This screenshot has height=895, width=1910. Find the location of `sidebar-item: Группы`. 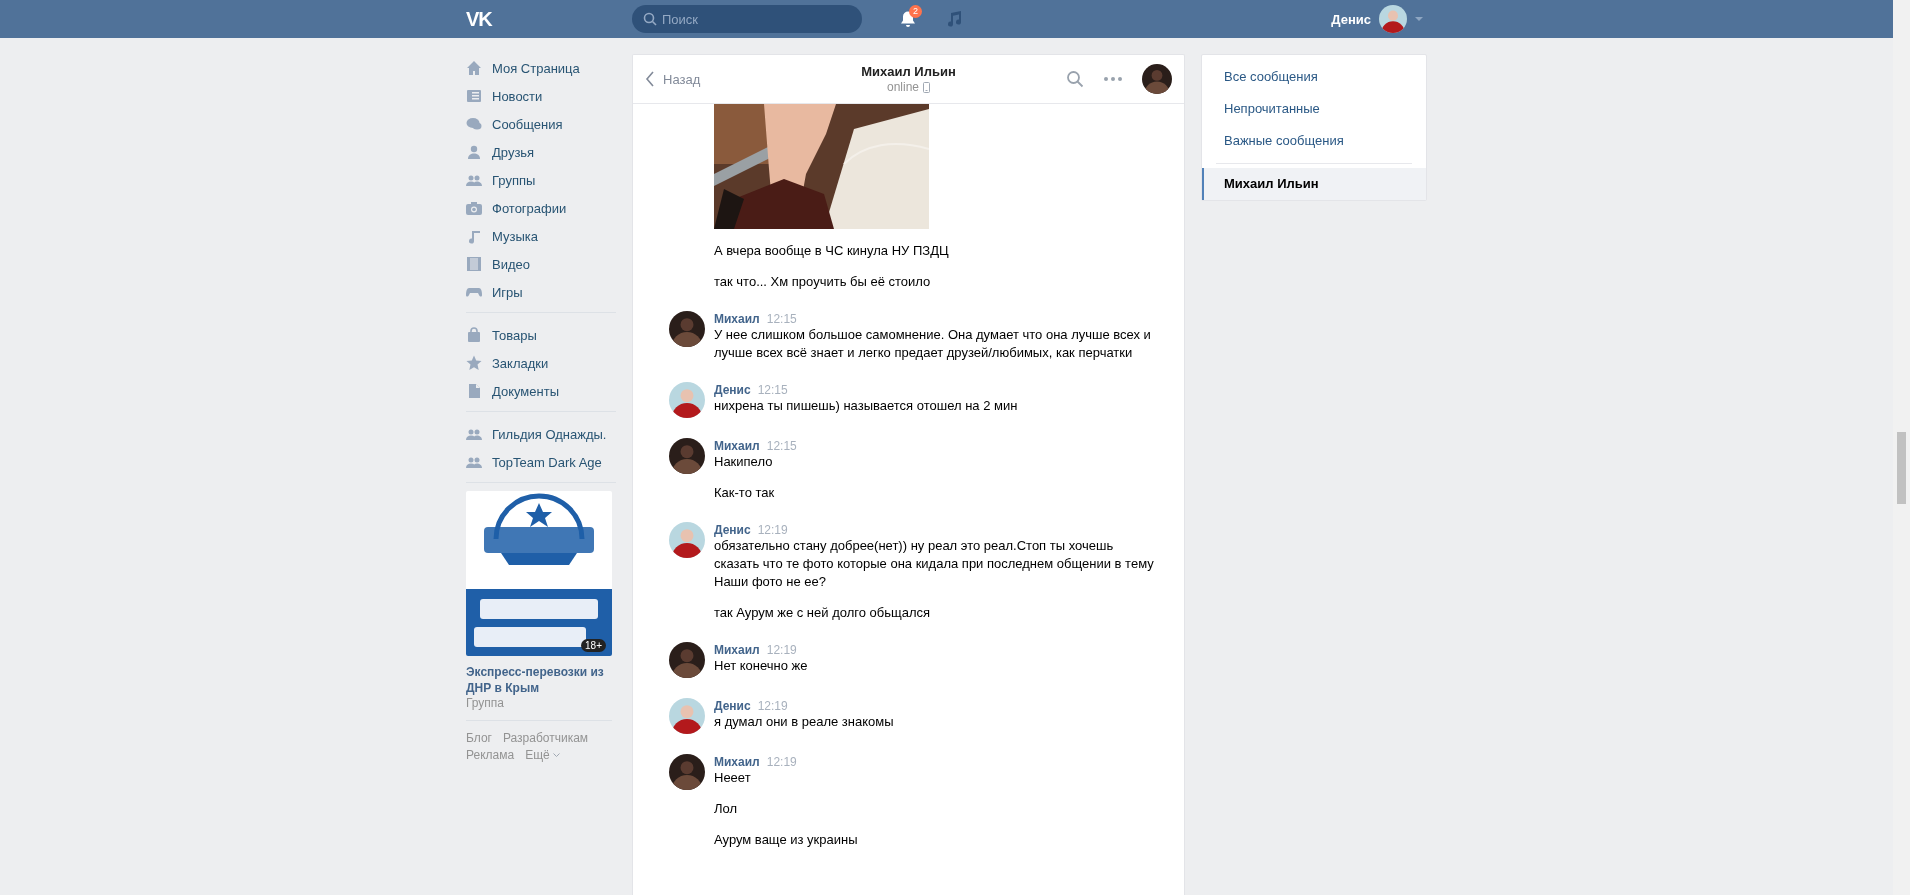

sidebar-item: Группы is located at coordinates (541, 180).